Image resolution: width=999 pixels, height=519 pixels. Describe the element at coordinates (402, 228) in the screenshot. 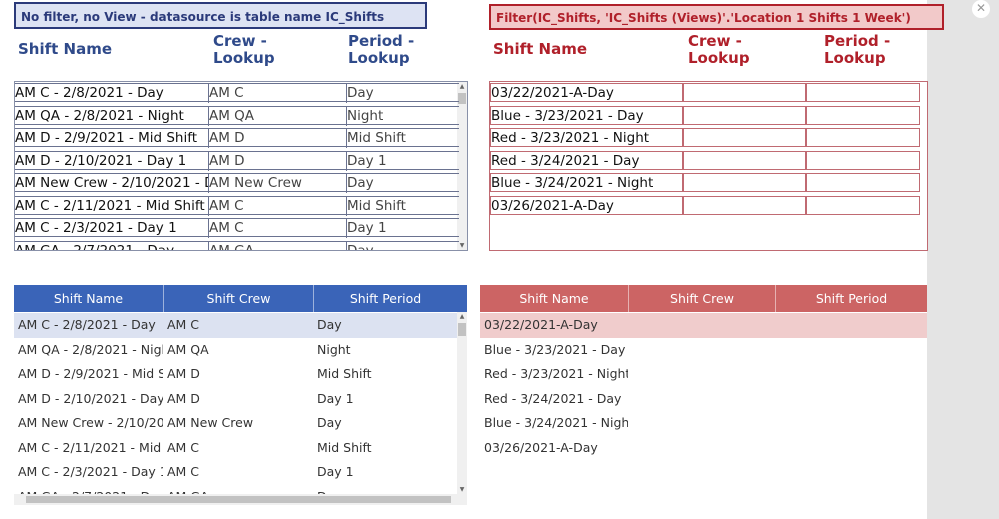

I see `period-field: Day 1` at that location.